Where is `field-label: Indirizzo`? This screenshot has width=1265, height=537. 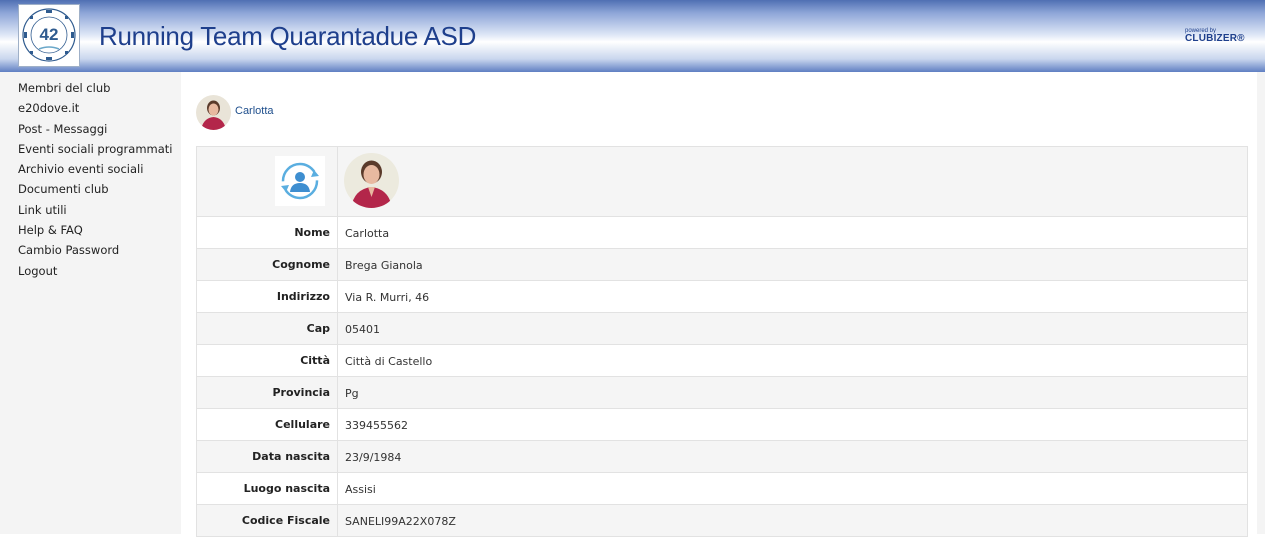 field-label: Indirizzo is located at coordinates (267, 296).